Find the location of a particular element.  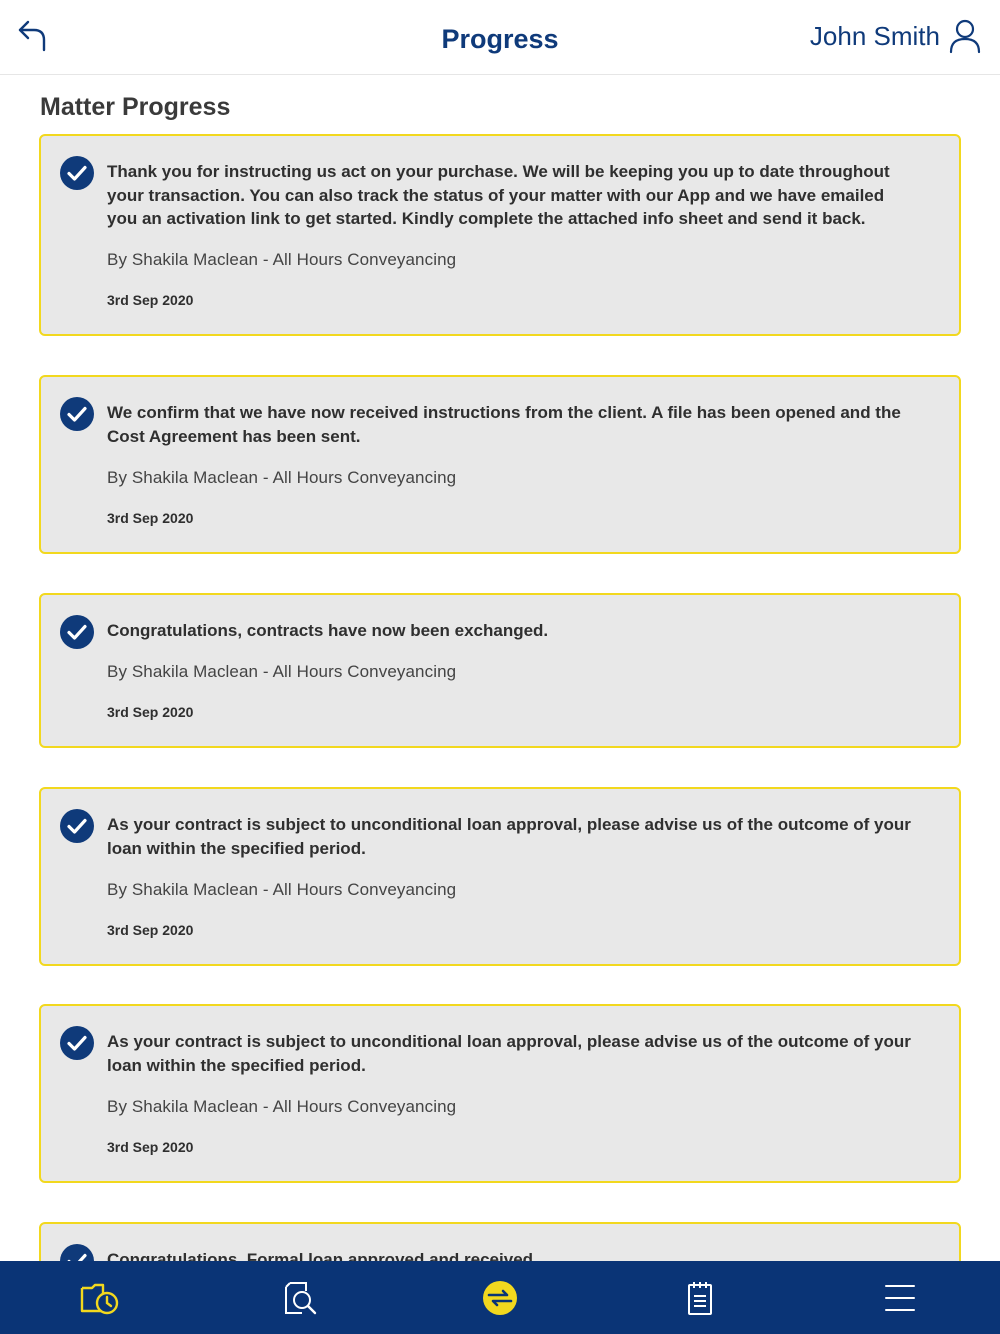

user-icon is located at coordinates (965, 36).